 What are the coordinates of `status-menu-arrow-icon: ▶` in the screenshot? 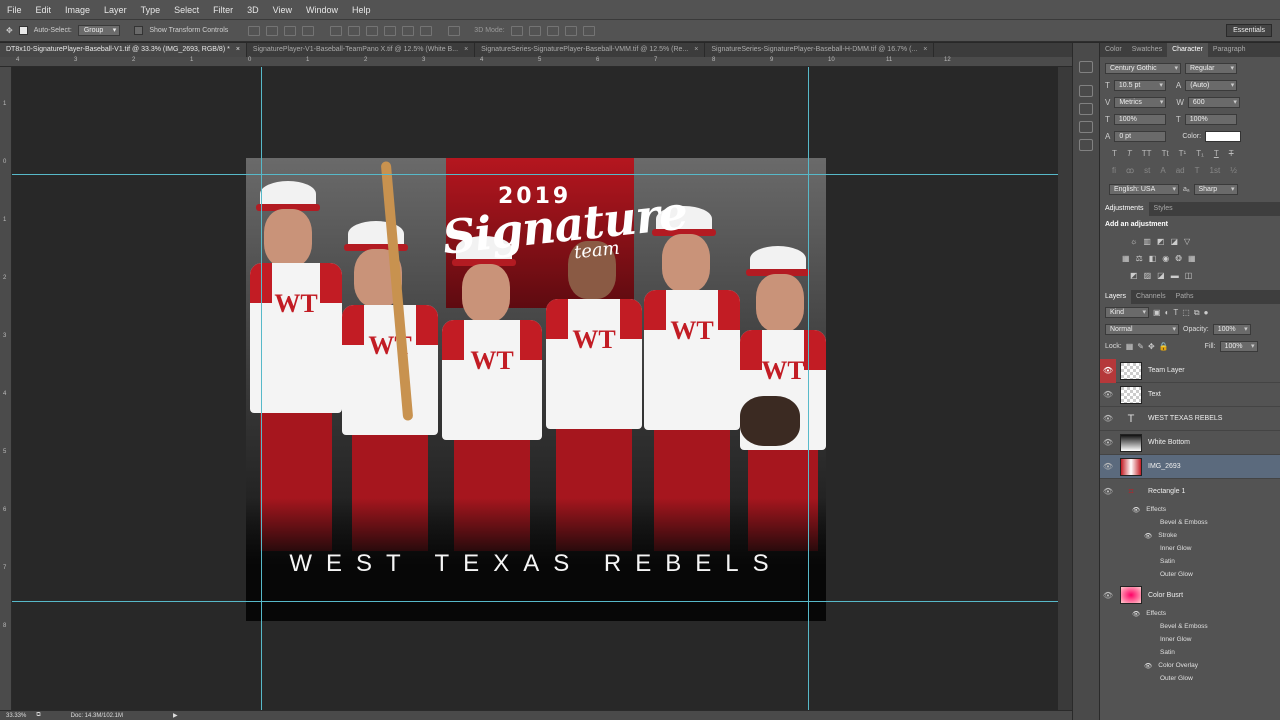 It's located at (175, 715).